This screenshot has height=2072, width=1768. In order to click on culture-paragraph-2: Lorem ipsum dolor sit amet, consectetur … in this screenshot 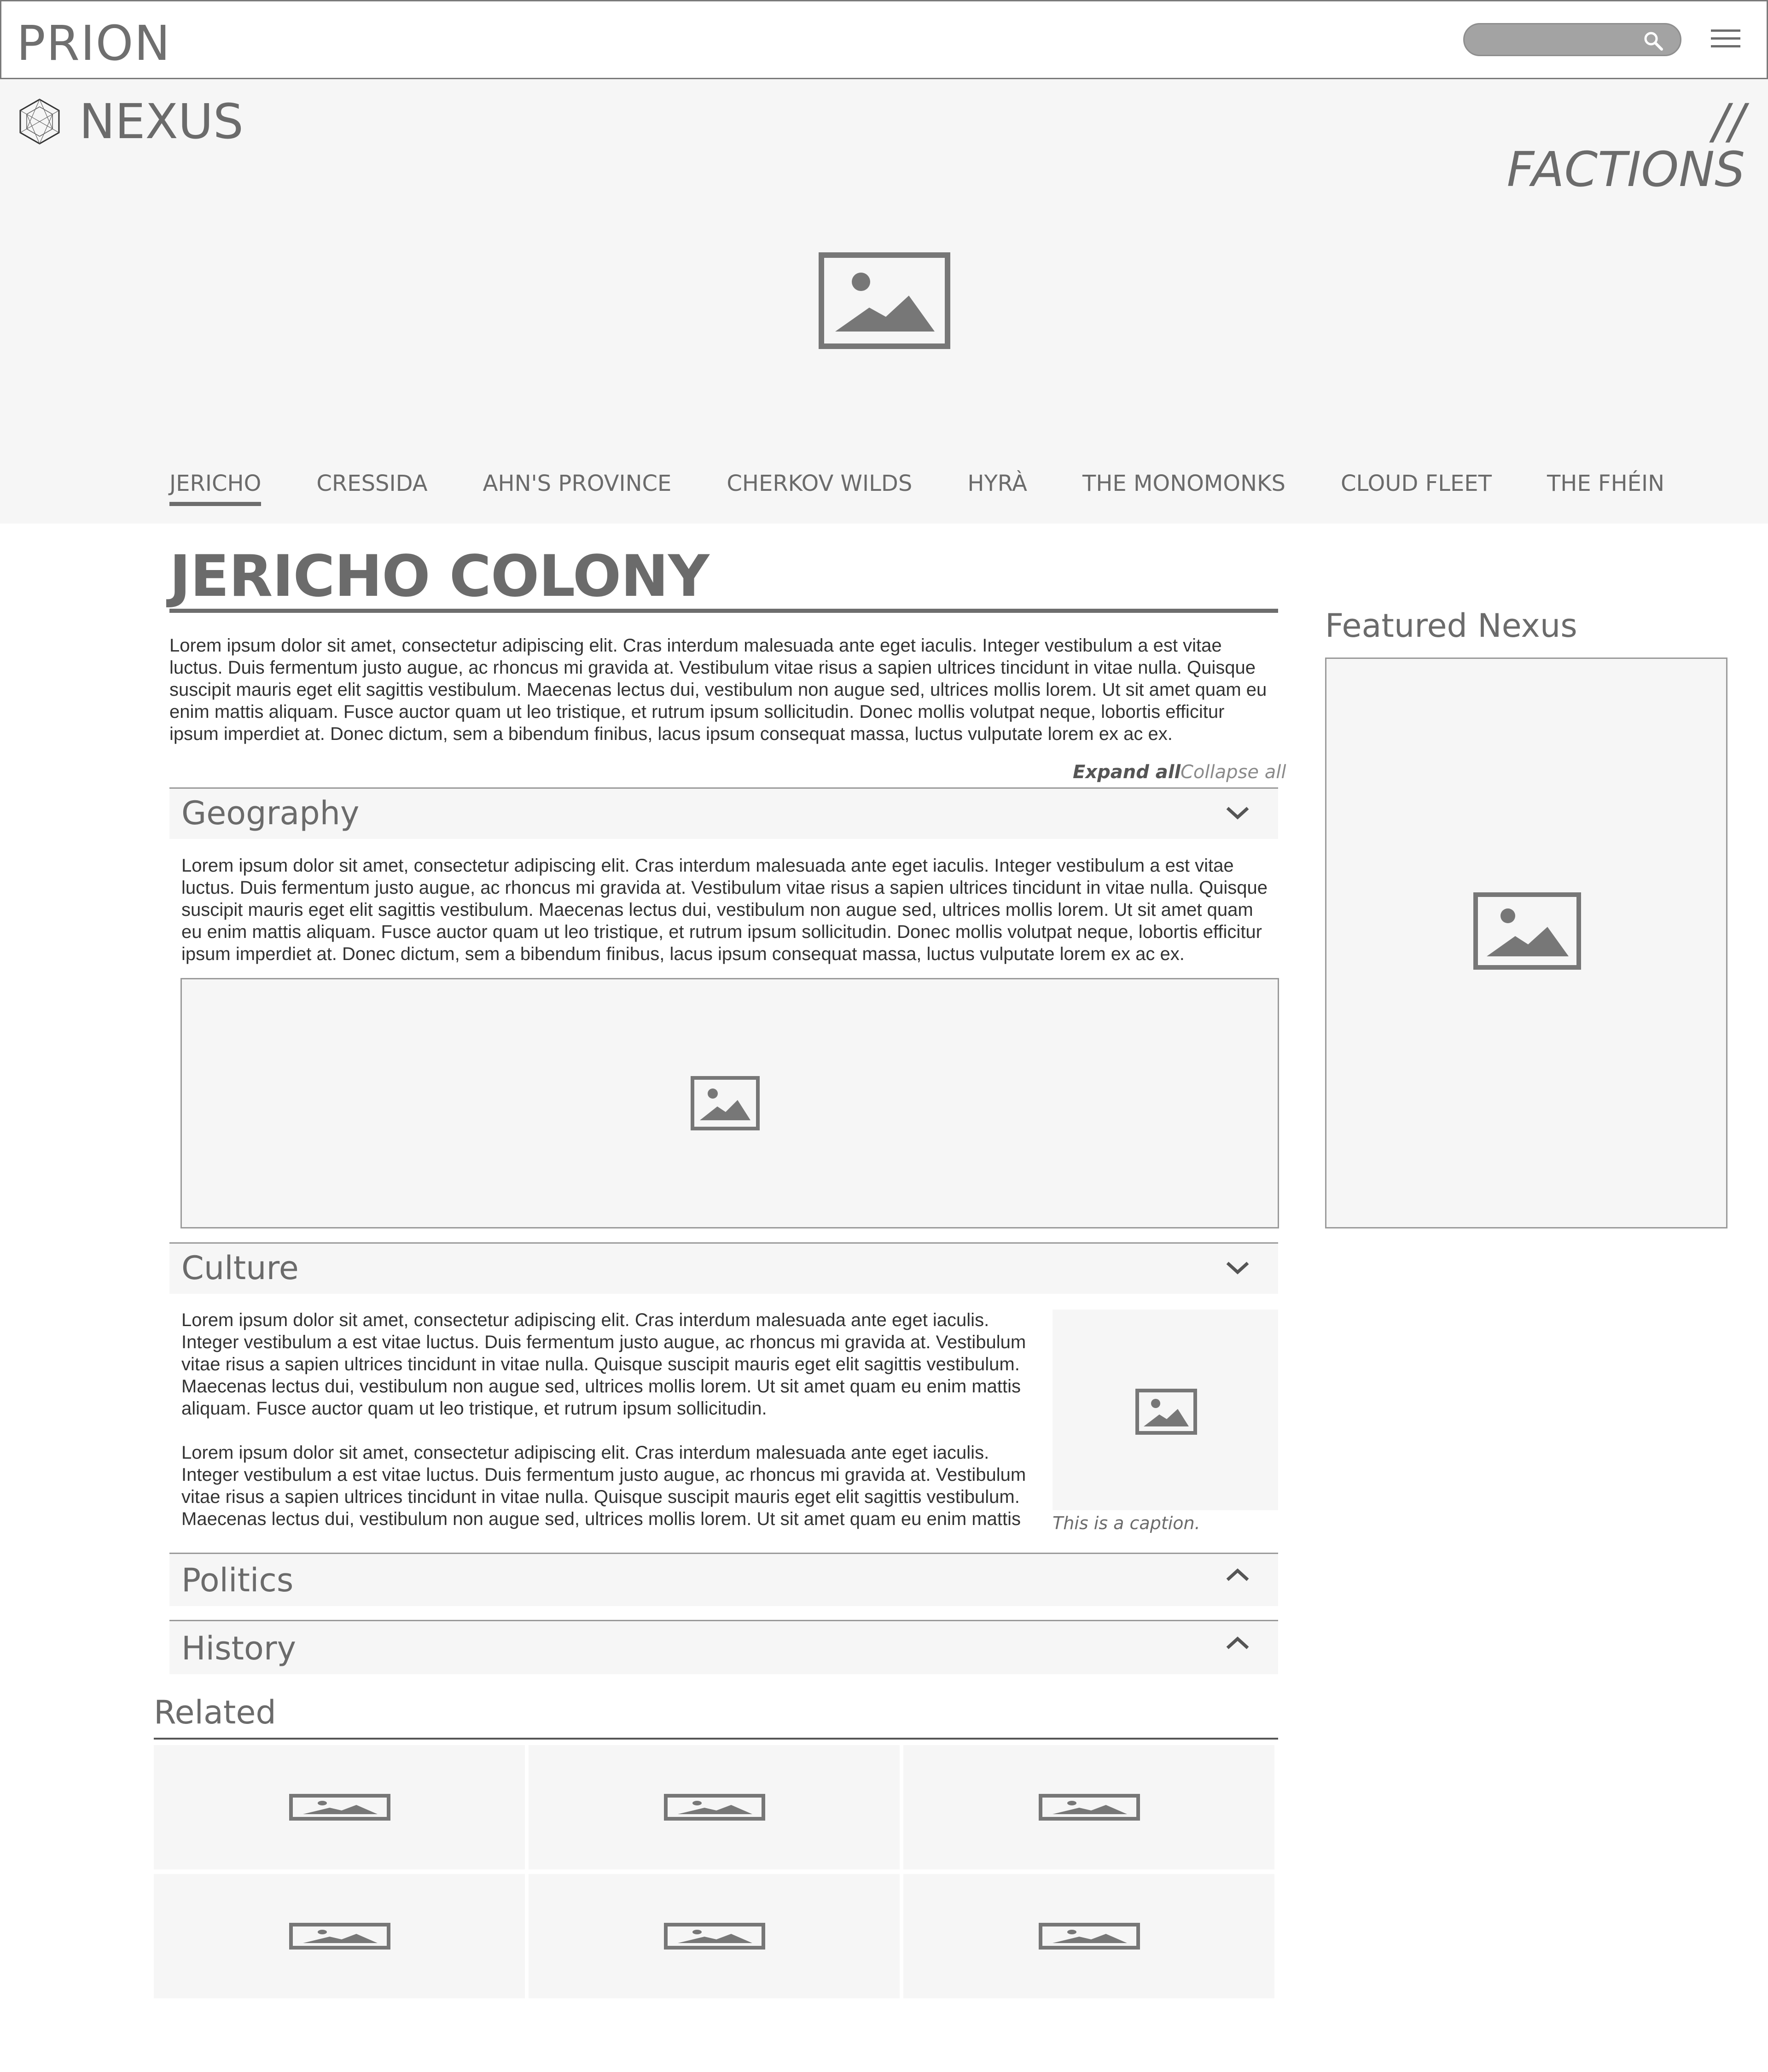, I will do `click(603, 1486)`.